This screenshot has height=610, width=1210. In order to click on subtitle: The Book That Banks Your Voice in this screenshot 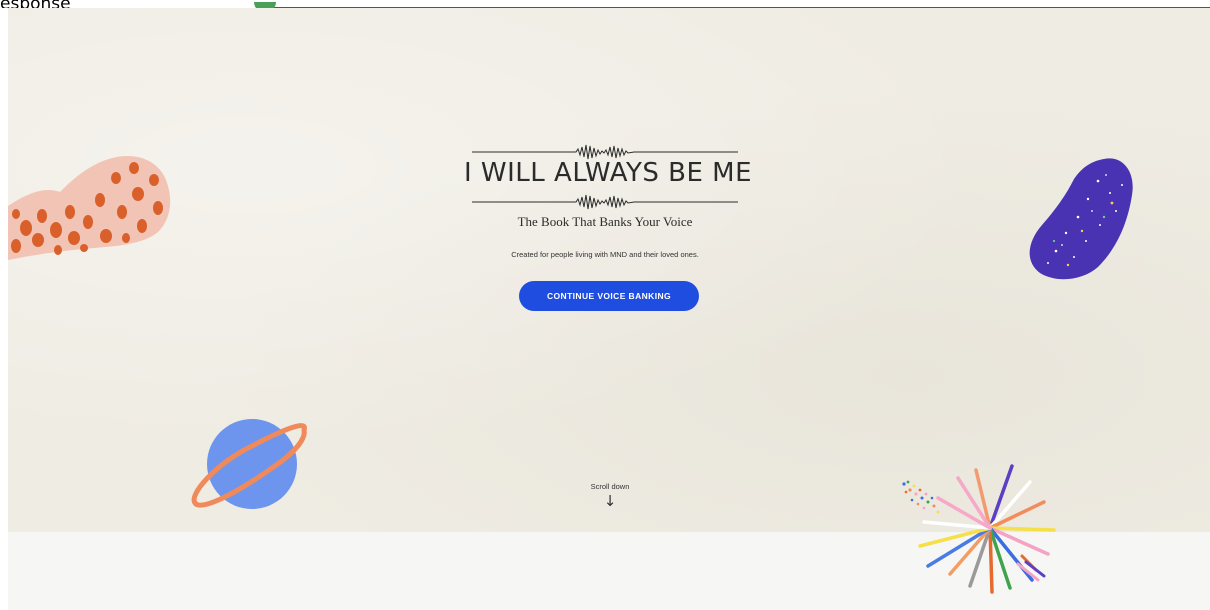, I will do `click(605, 221)`.